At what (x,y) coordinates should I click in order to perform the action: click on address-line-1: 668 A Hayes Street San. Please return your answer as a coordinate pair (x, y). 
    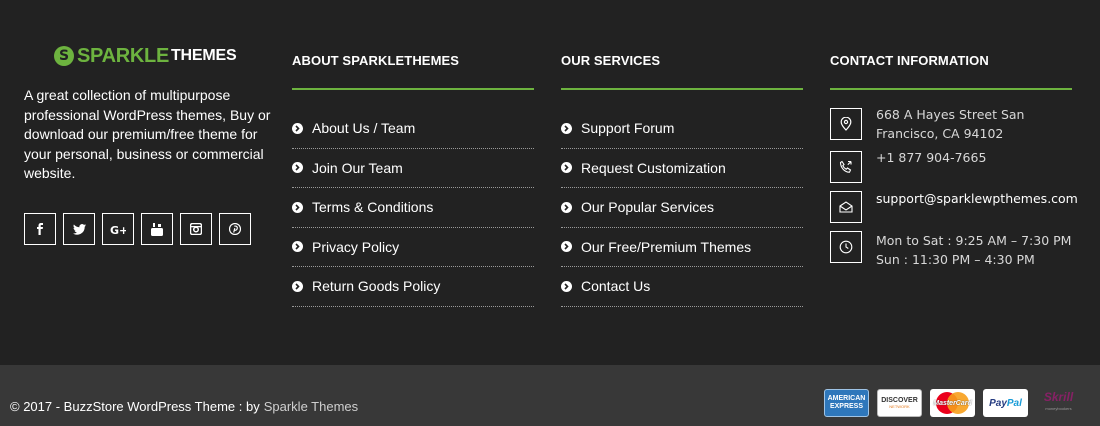
    Looking at the image, I should click on (950, 114).